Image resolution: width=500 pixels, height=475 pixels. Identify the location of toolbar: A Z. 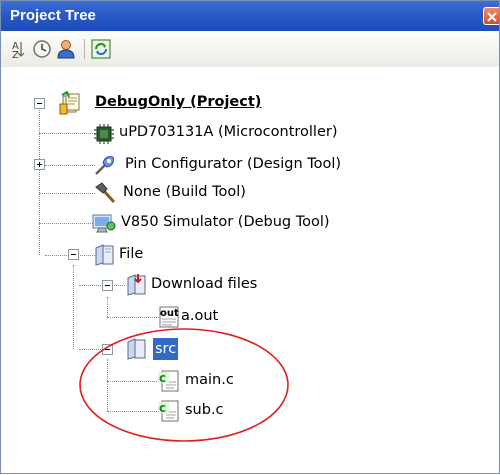
(250, 49).